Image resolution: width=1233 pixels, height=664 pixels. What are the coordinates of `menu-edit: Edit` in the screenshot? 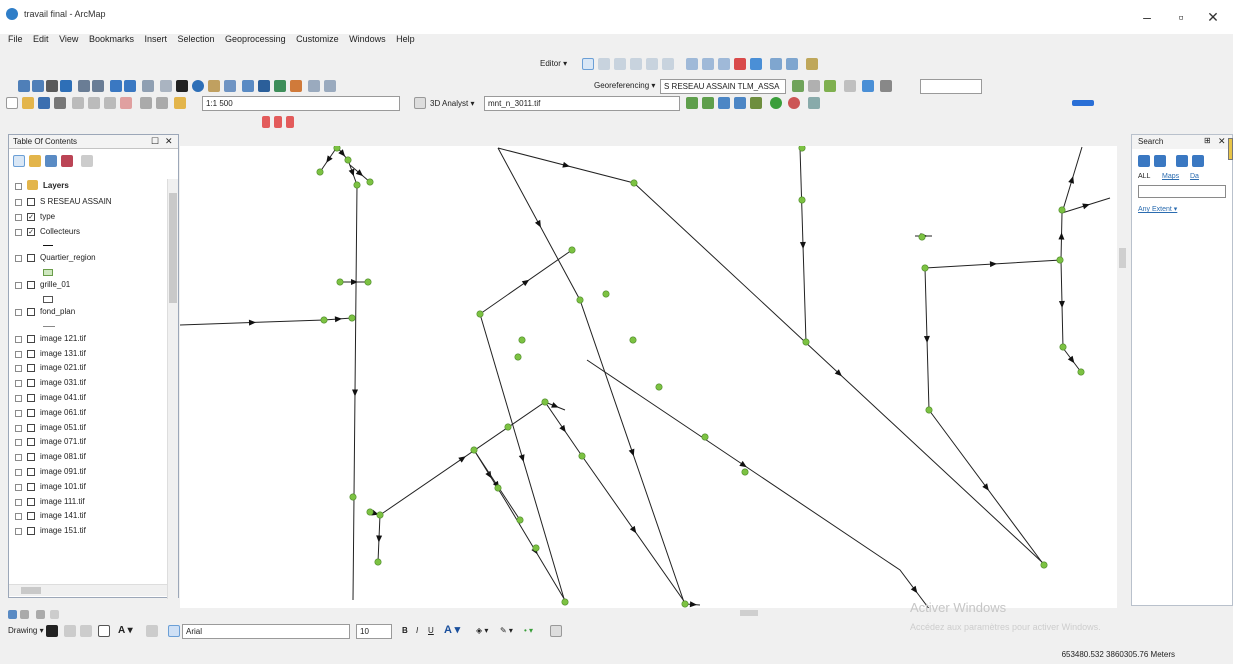 It's located at (41, 39).